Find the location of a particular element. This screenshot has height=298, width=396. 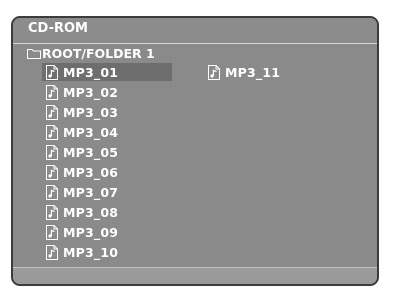

title-bar: CD-ROM is located at coordinates (195, 31).